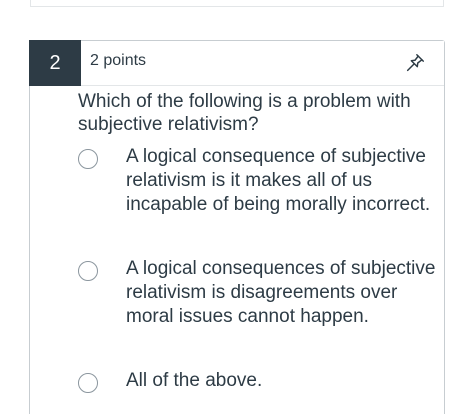 The width and height of the screenshot is (474, 414). Describe the element at coordinates (237, 6) in the screenshot. I see `previous-question-border` at that location.